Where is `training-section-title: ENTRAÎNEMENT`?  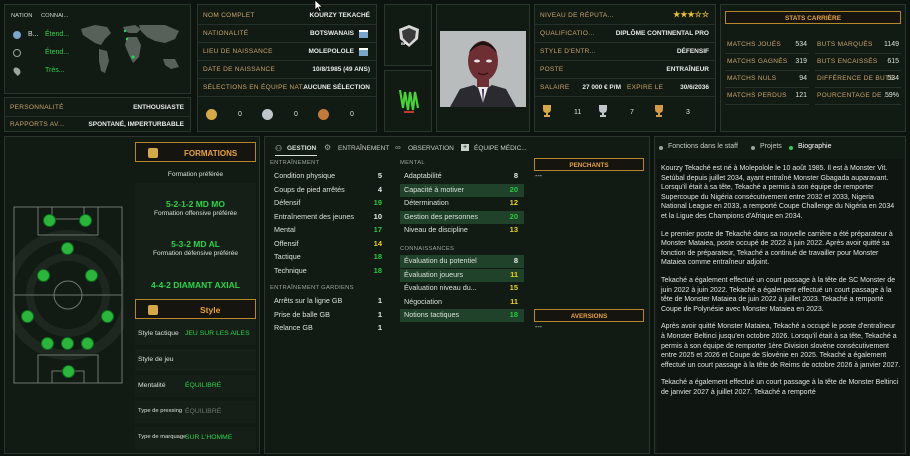
training-section-title: ENTRAÎNEMENT is located at coordinates (295, 163).